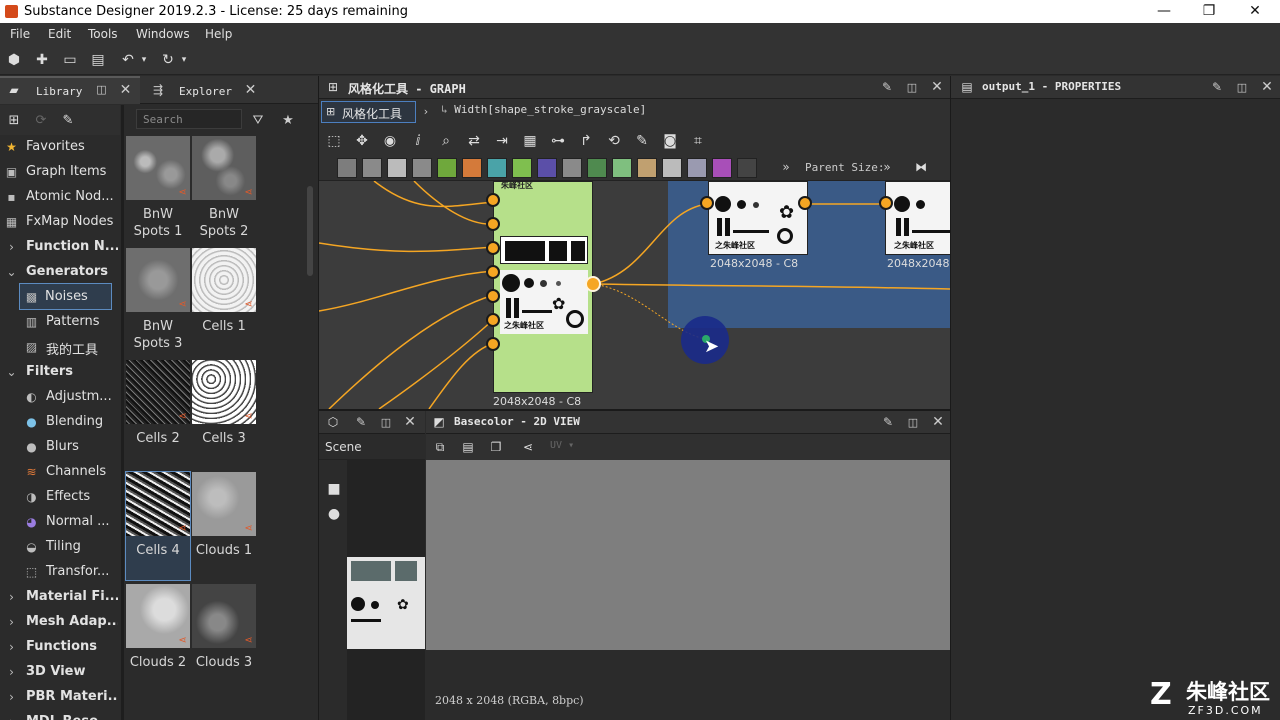 This screenshot has width=1280, height=720. I want to click on info-icon: ⅈ, so click(418, 141).